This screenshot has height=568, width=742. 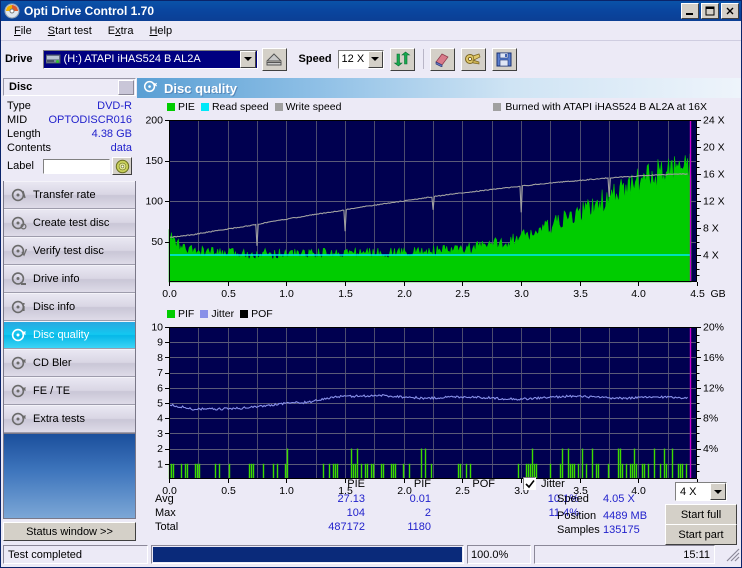 I want to click on disc-label-input, so click(x=76, y=166).